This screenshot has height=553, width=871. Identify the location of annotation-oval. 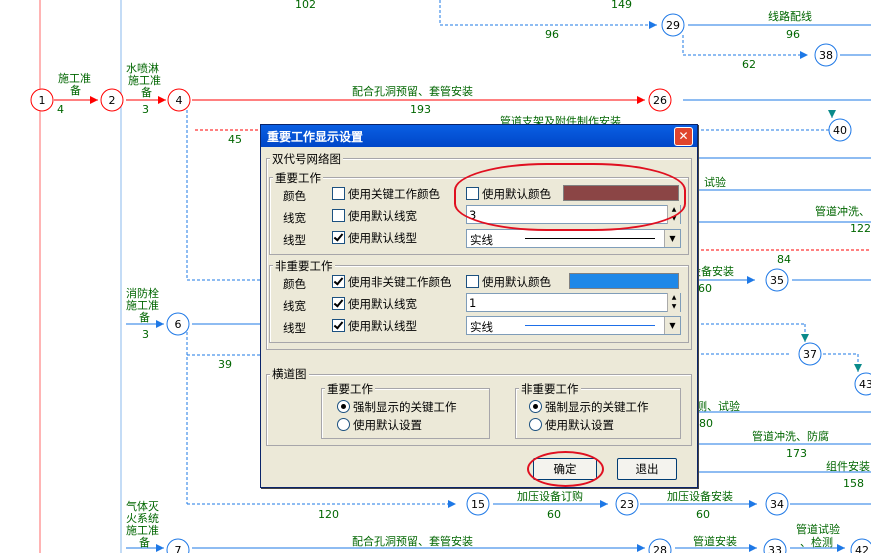
(570, 197).